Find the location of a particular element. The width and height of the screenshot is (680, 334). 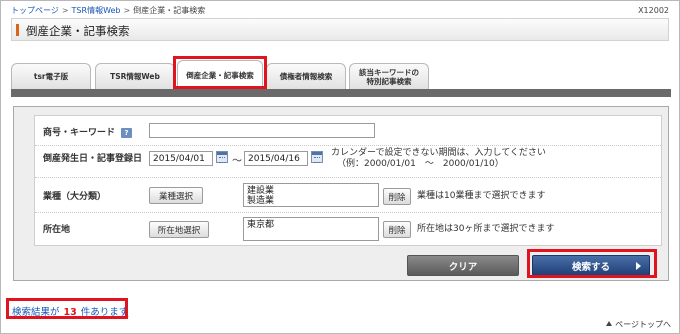

breadcrumb: トップページ > TSR情報Web > 倒産企業・記事検索 is located at coordinates (108, 10).